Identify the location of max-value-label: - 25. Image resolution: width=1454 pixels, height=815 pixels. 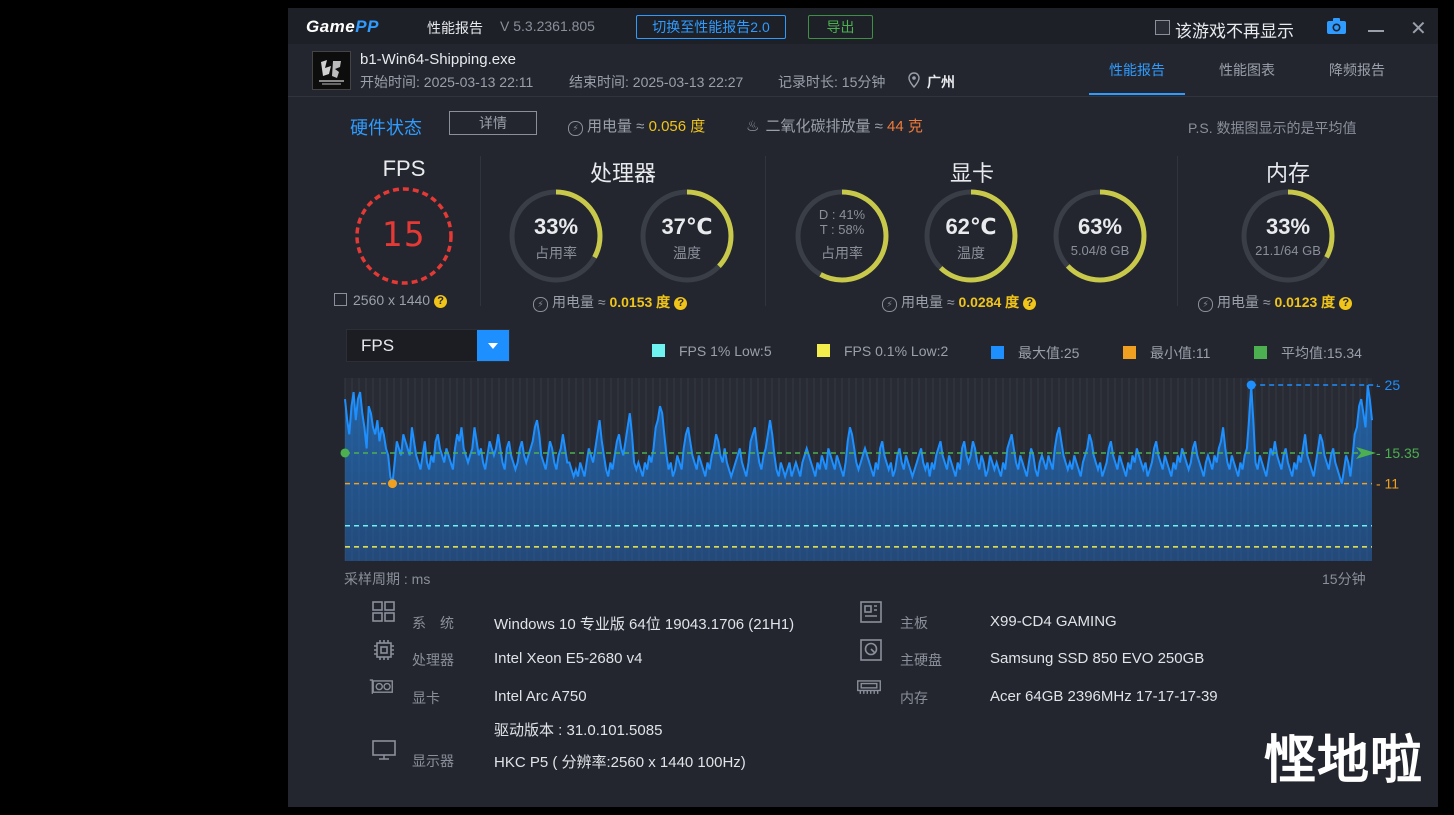
(1388, 385).